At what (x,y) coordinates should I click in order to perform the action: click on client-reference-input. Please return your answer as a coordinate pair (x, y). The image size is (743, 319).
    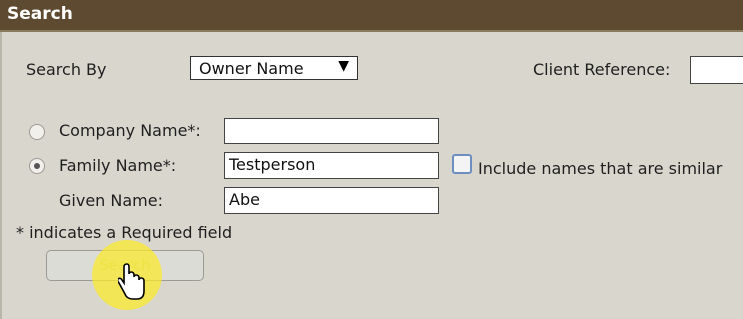
    Looking at the image, I should click on (716, 70).